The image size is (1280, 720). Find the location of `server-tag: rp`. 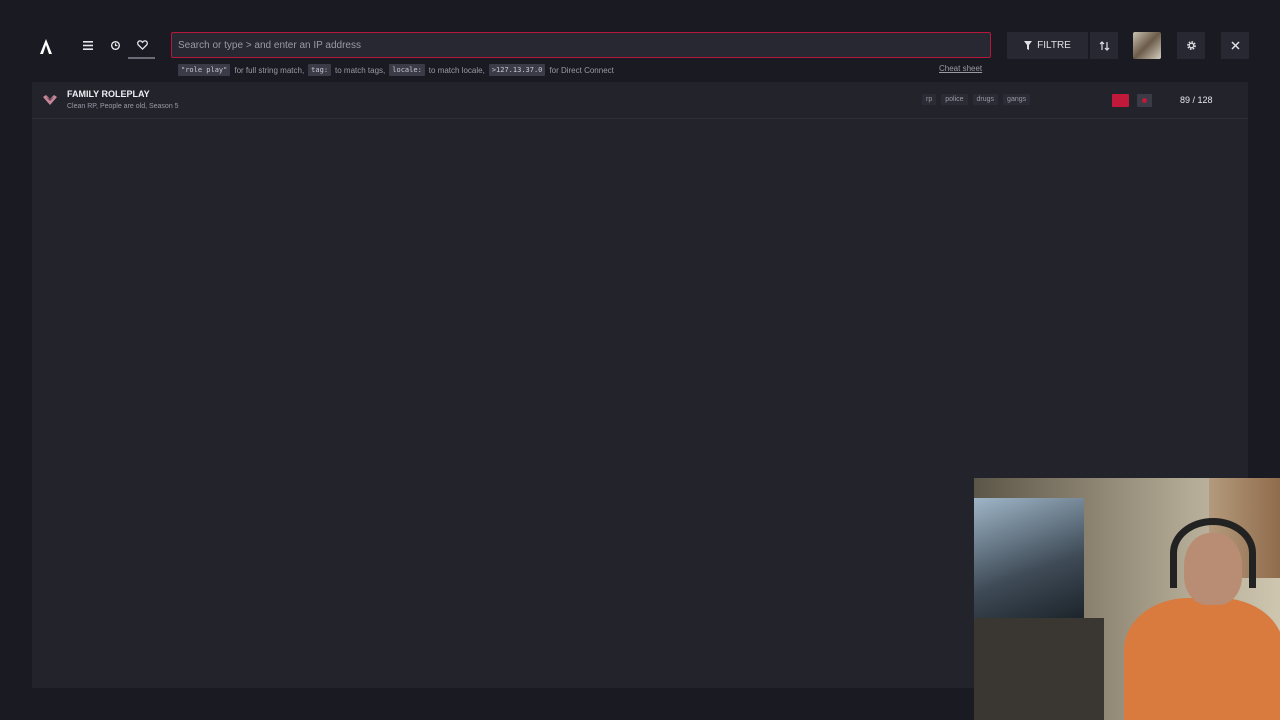

server-tag: rp is located at coordinates (929, 99).